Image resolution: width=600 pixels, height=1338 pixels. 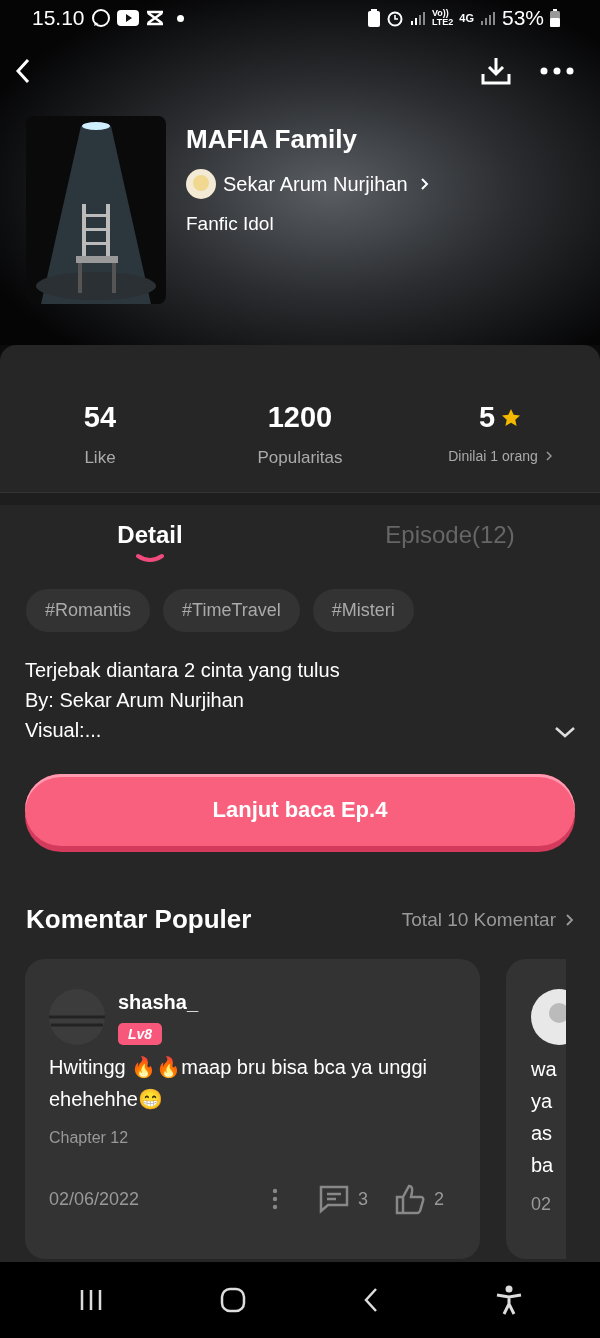 I want to click on comment-date: 02, so click(x=542, y=1204).